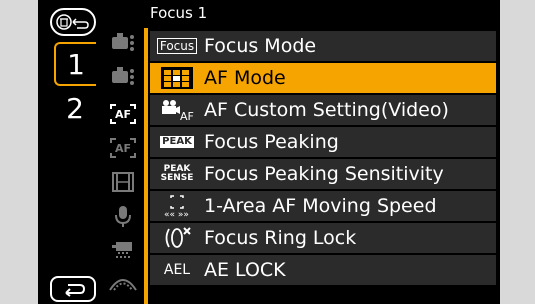 The height and width of the screenshot is (304, 535). I want to click on category-icons: AF AF, so click(123, 166).